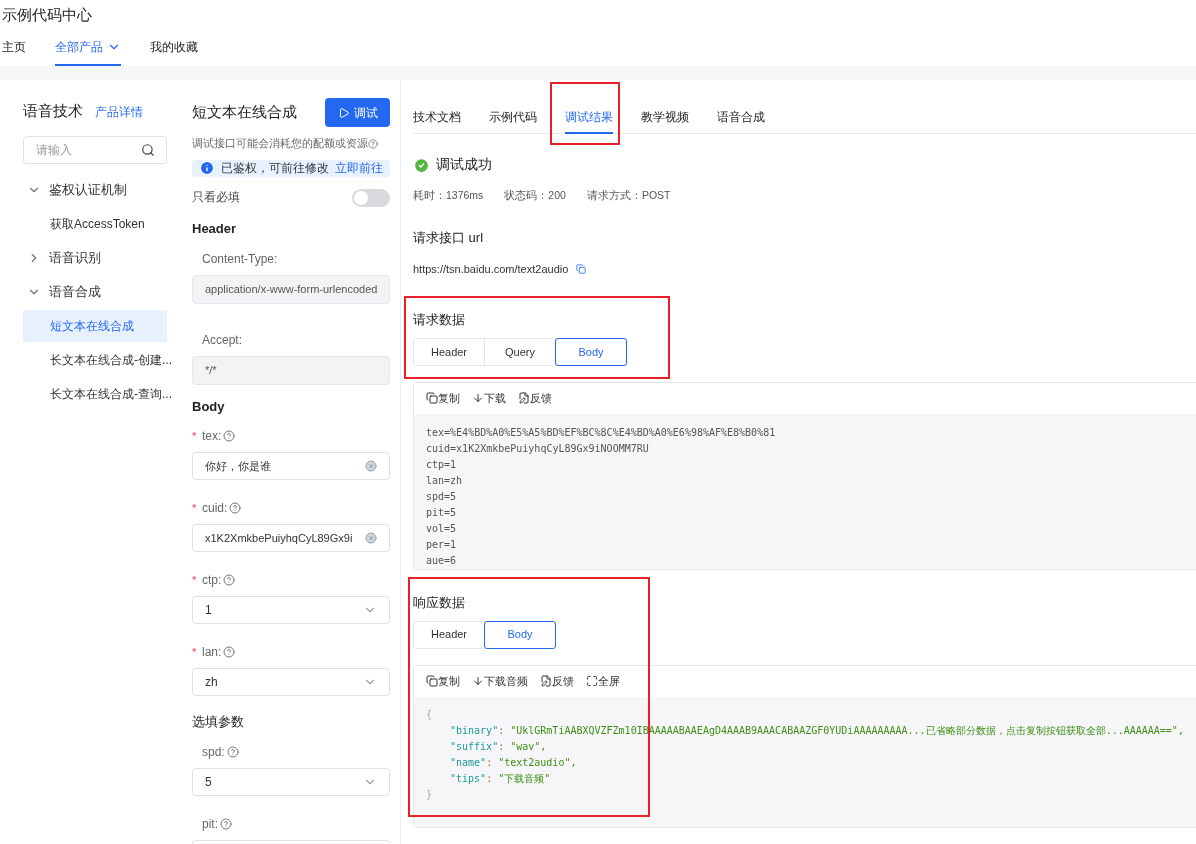 This screenshot has width=1196, height=844. I want to click on meta-text: 状态码：200, so click(535, 196).